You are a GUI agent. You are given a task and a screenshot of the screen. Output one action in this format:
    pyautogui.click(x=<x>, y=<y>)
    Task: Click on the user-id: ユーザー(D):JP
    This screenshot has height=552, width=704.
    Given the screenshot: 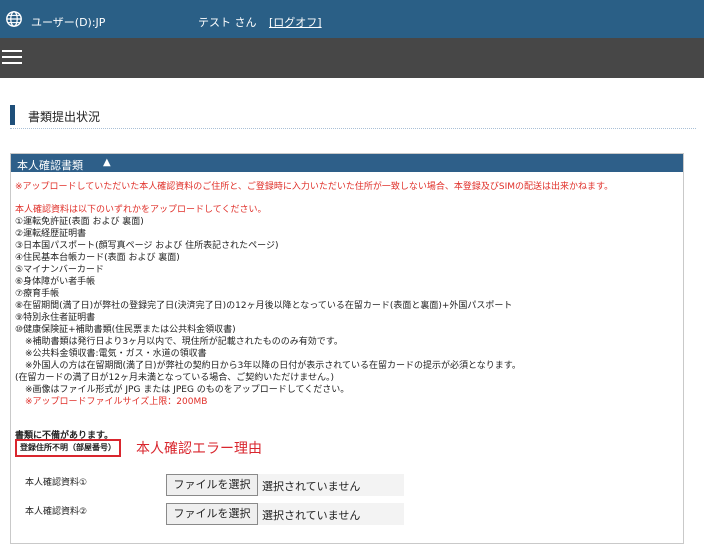 What is the action you would take?
    pyautogui.click(x=68, y=22)
    